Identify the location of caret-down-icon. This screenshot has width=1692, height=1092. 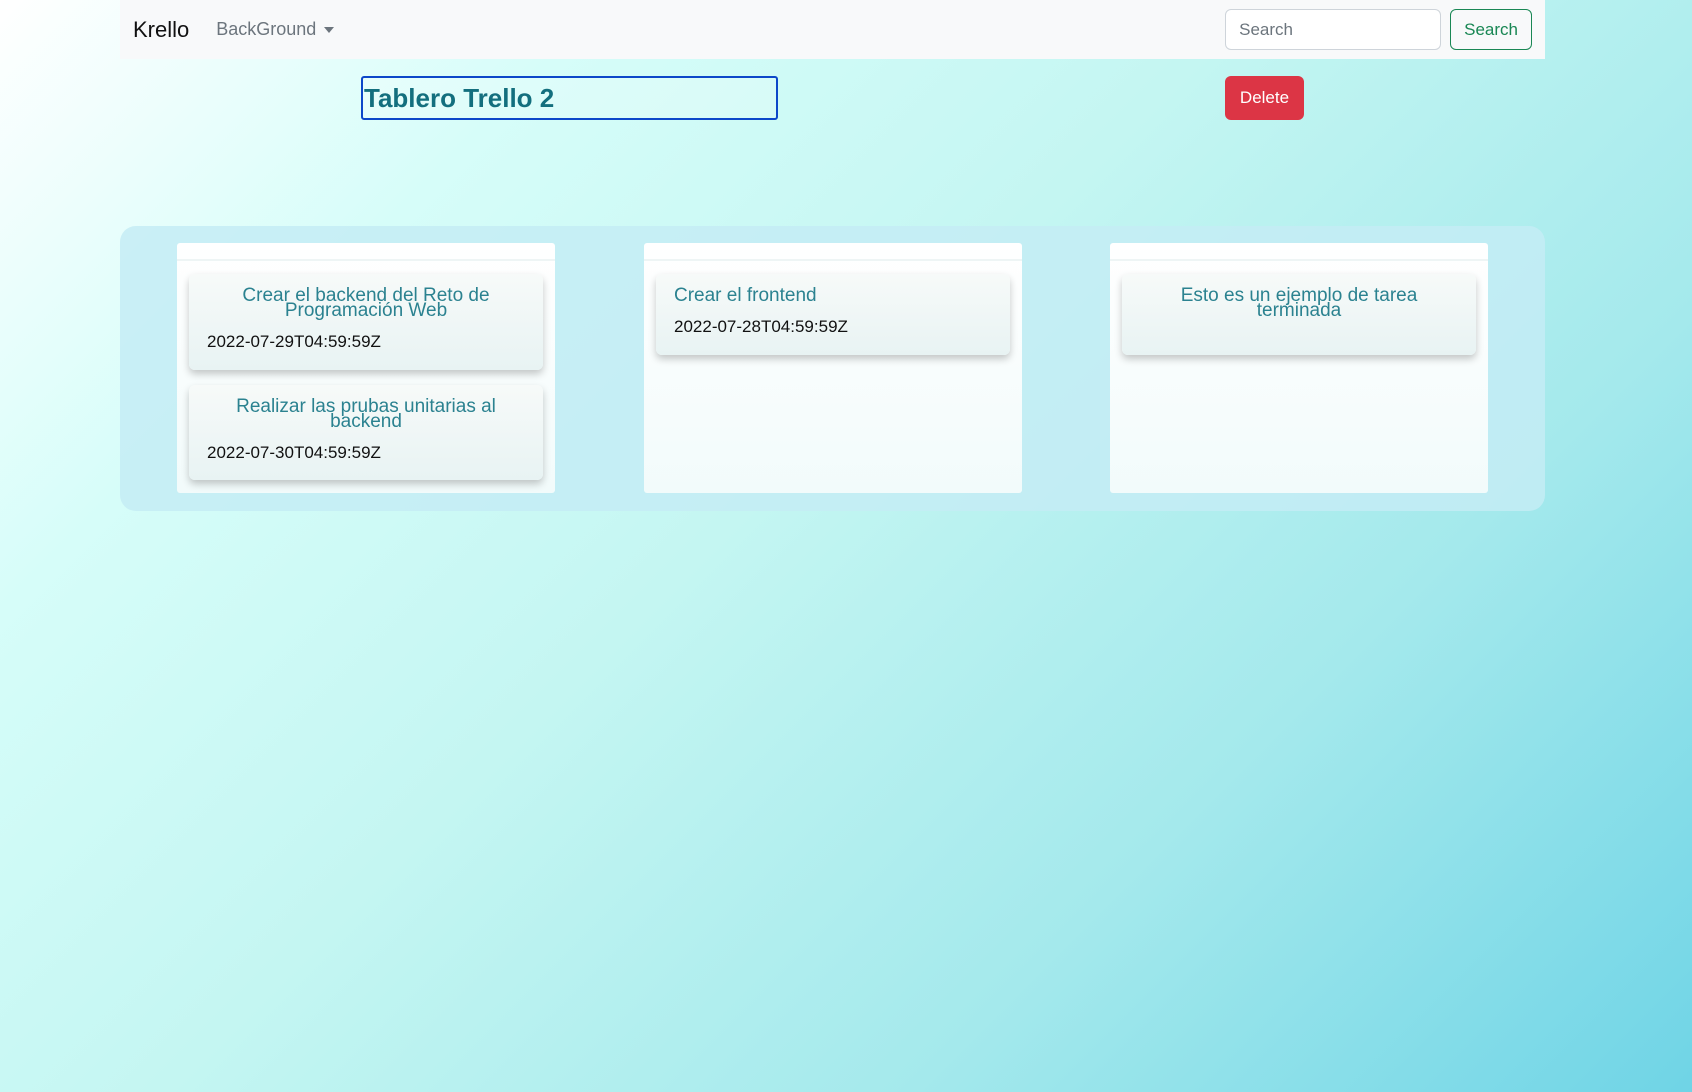
(329, 29).